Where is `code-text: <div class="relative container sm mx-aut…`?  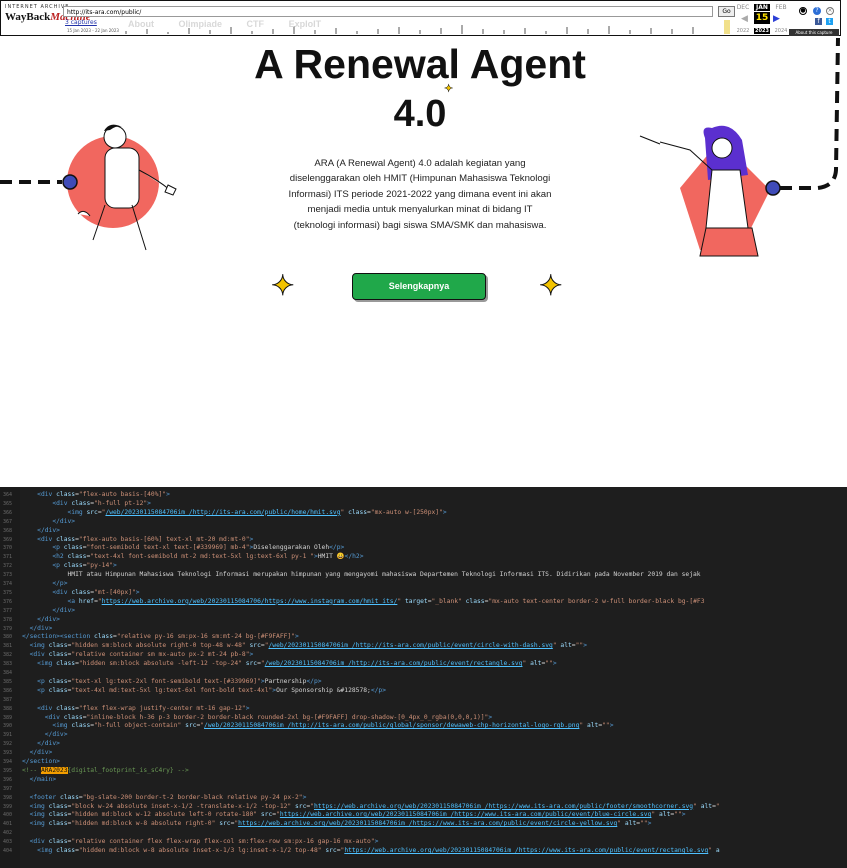 code-text: <div class="relative container sm mx-aut… is located at coordinates (141, 655).